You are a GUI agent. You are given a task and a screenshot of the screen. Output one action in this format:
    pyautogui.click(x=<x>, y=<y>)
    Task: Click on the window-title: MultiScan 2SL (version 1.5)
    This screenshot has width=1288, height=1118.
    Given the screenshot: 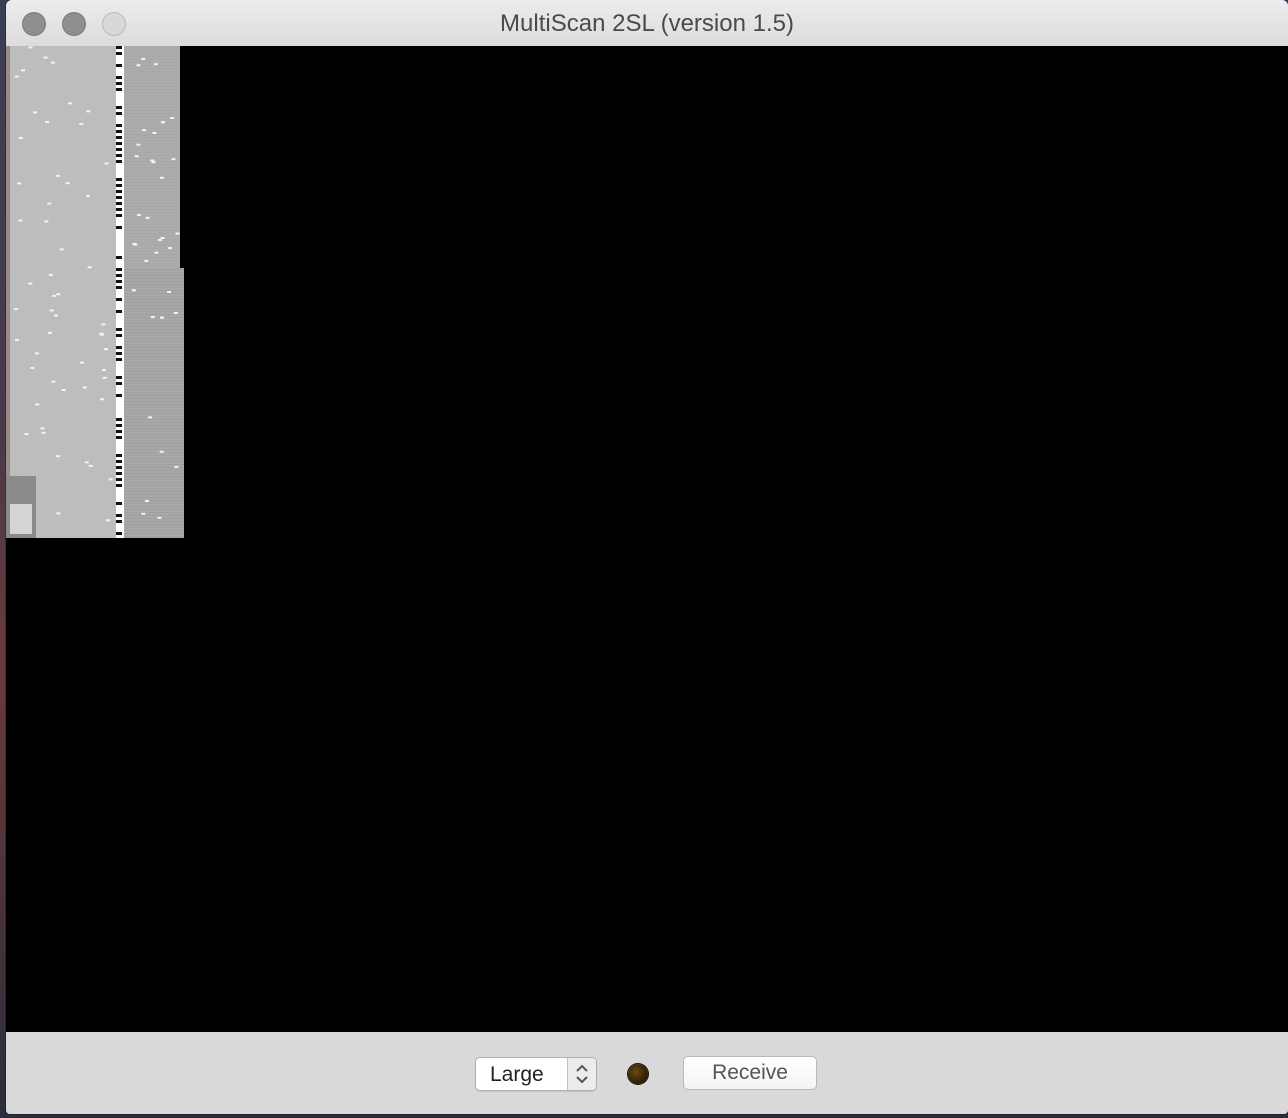 What is the action you would take?
    pyautogui.click(x=647, y=23)
    